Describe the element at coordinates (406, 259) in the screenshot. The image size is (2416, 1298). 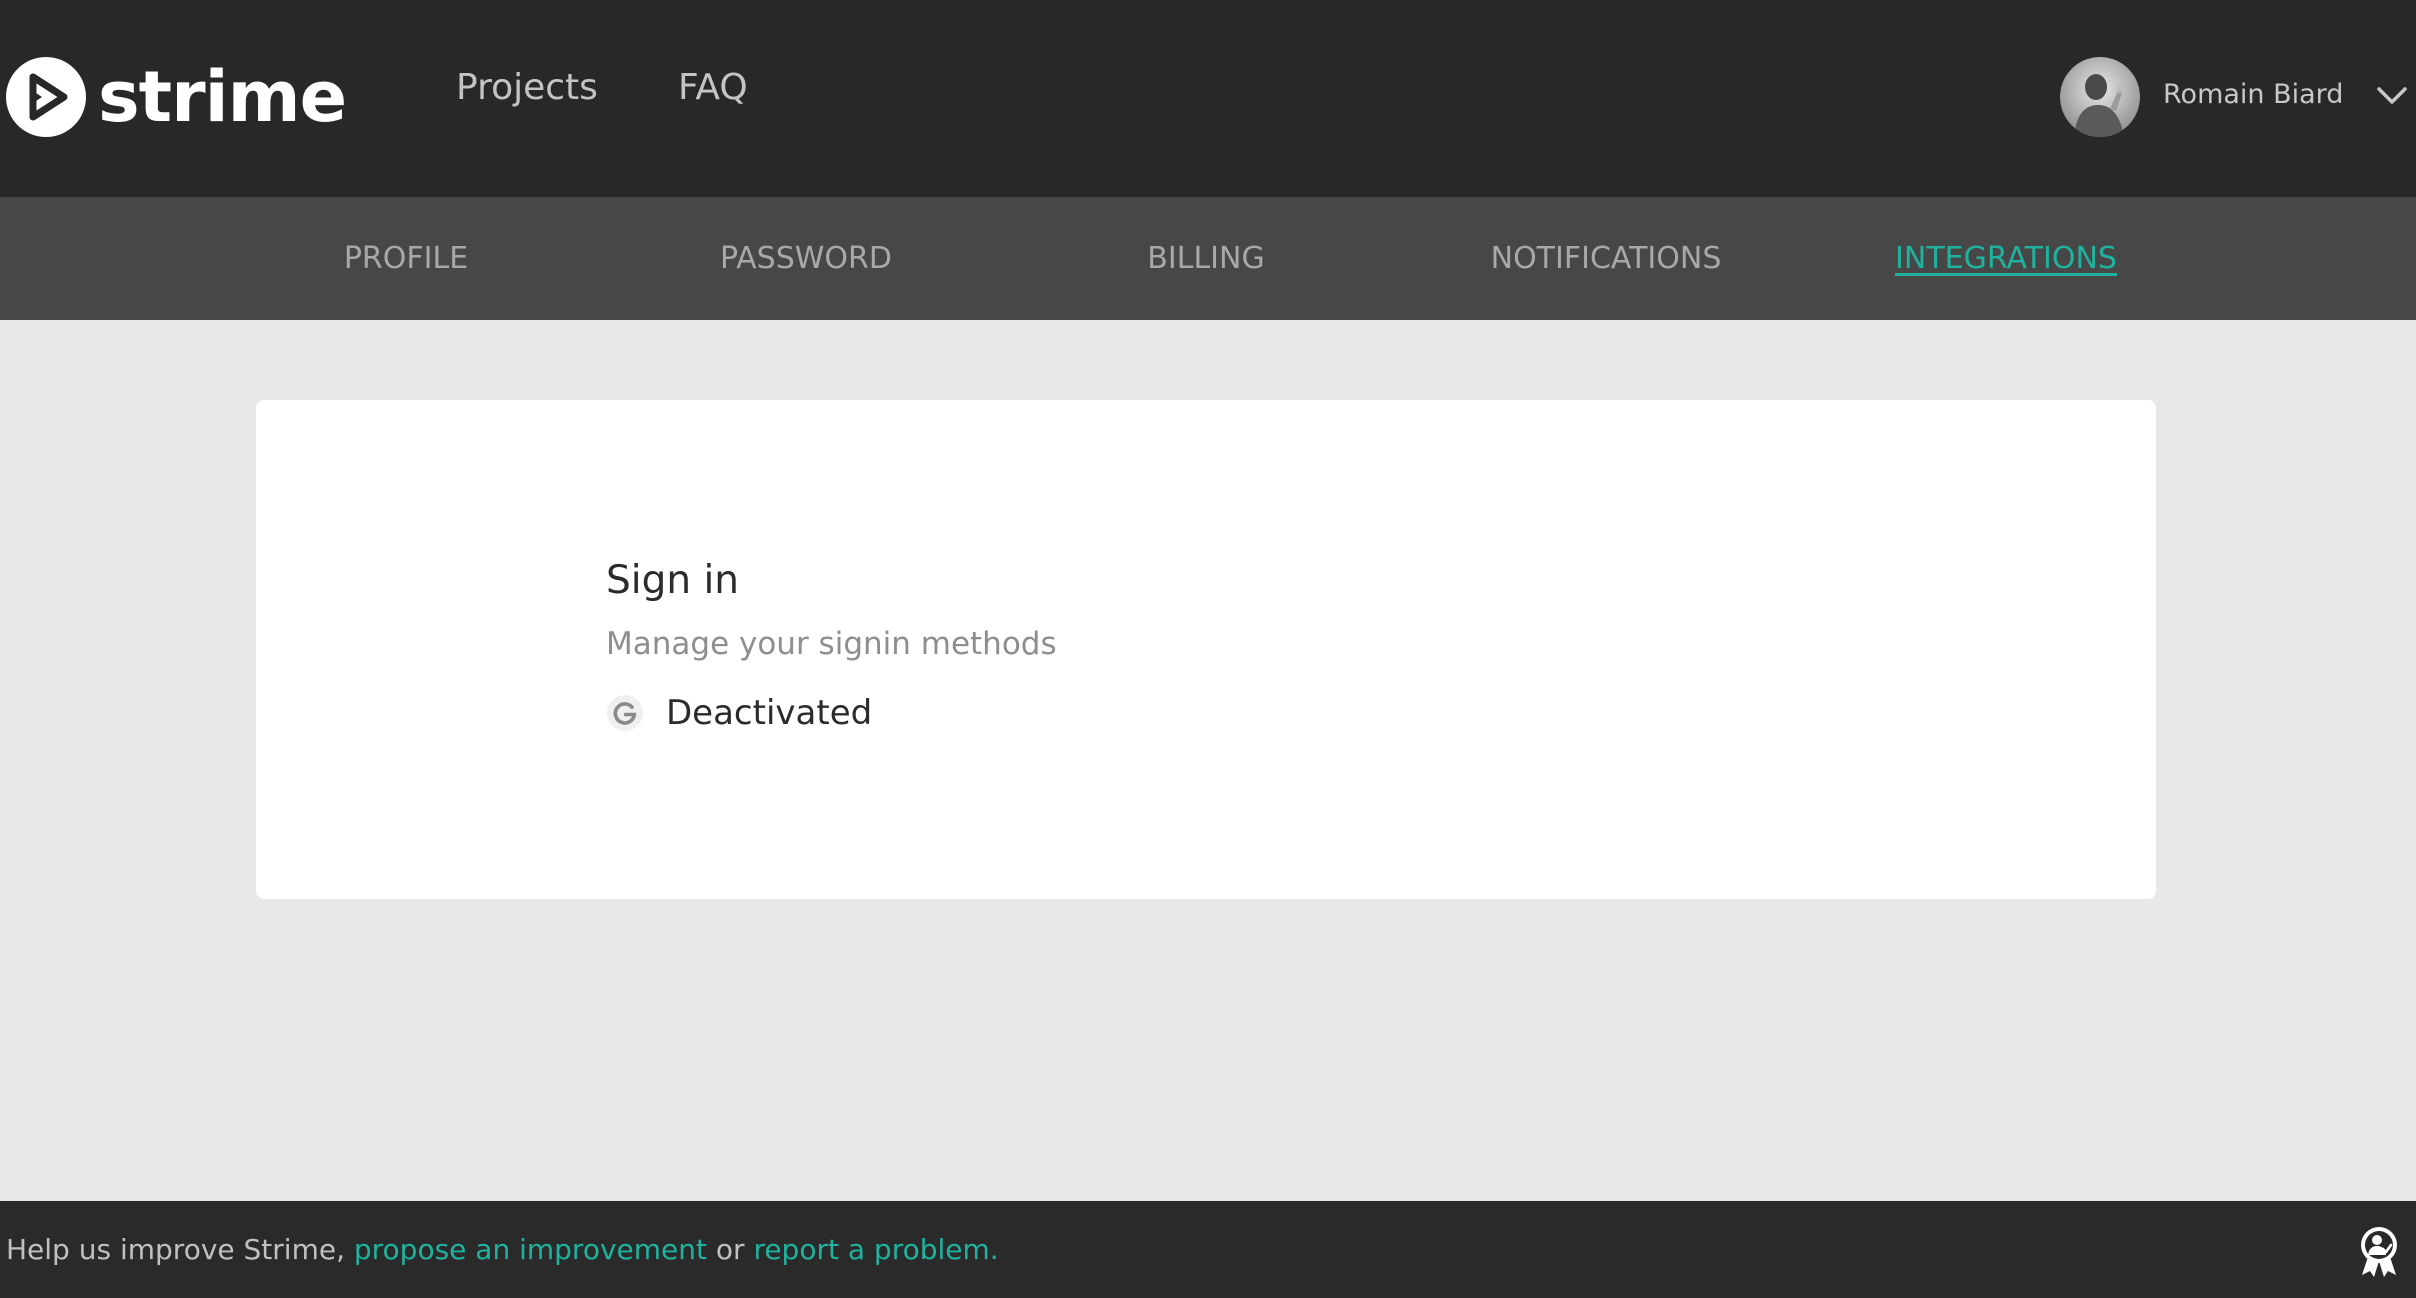
I see `tab-profile: PROFILE` at that location.